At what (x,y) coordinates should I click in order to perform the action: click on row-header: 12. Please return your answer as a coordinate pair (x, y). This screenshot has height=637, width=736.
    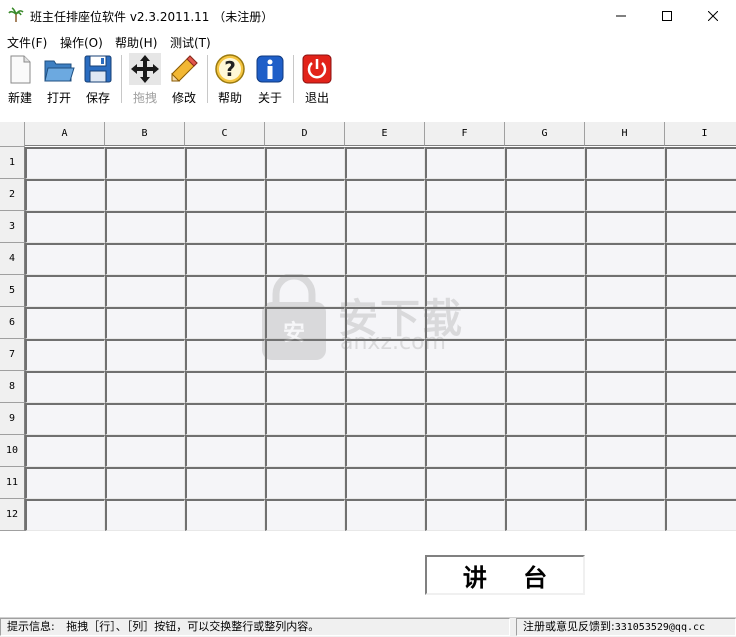
    Looking at the image, I should click on (12, 515).